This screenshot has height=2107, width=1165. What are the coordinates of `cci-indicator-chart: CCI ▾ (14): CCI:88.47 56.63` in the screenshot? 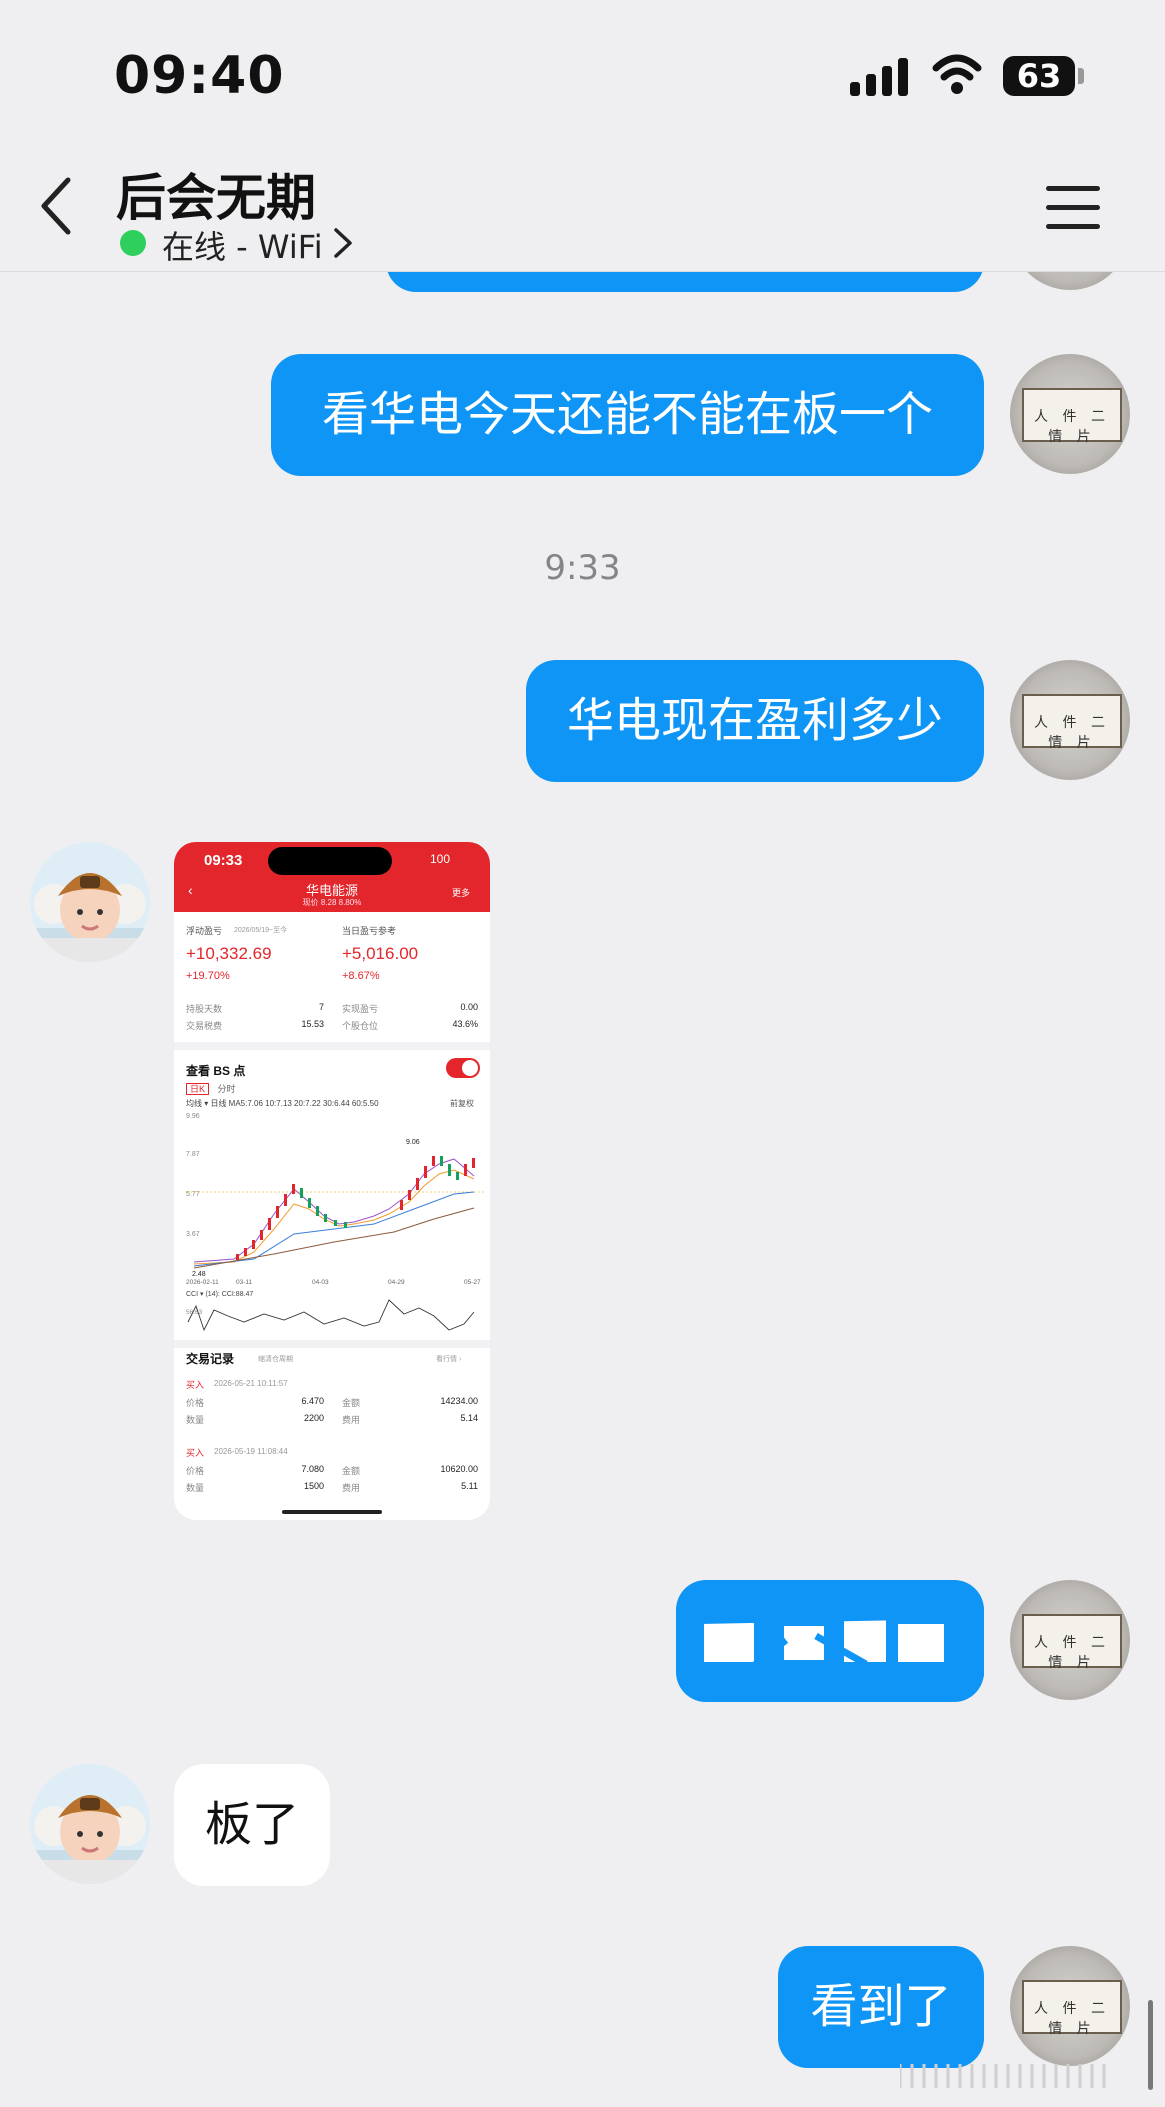 It's located at (330, 1311).